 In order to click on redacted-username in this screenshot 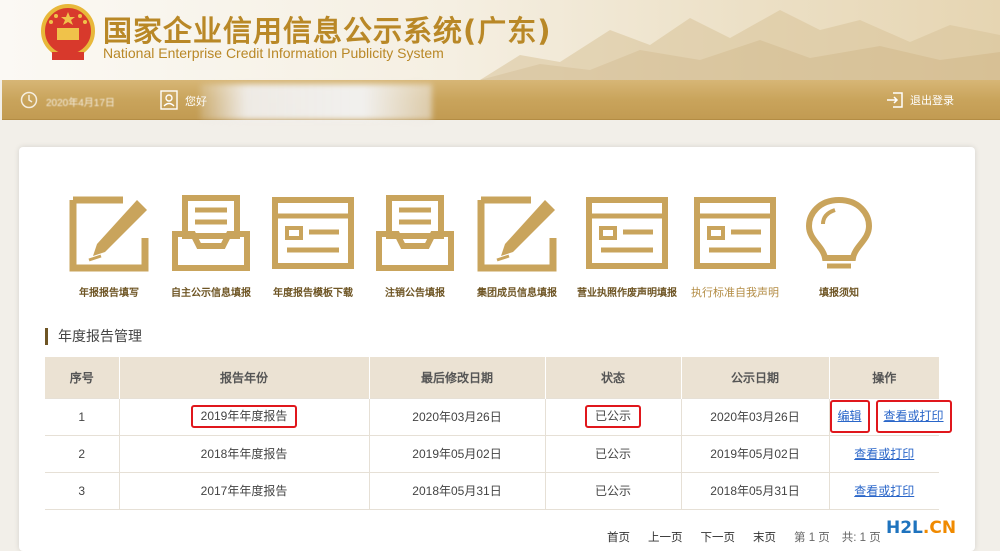, I will do `click(316, 102)`.